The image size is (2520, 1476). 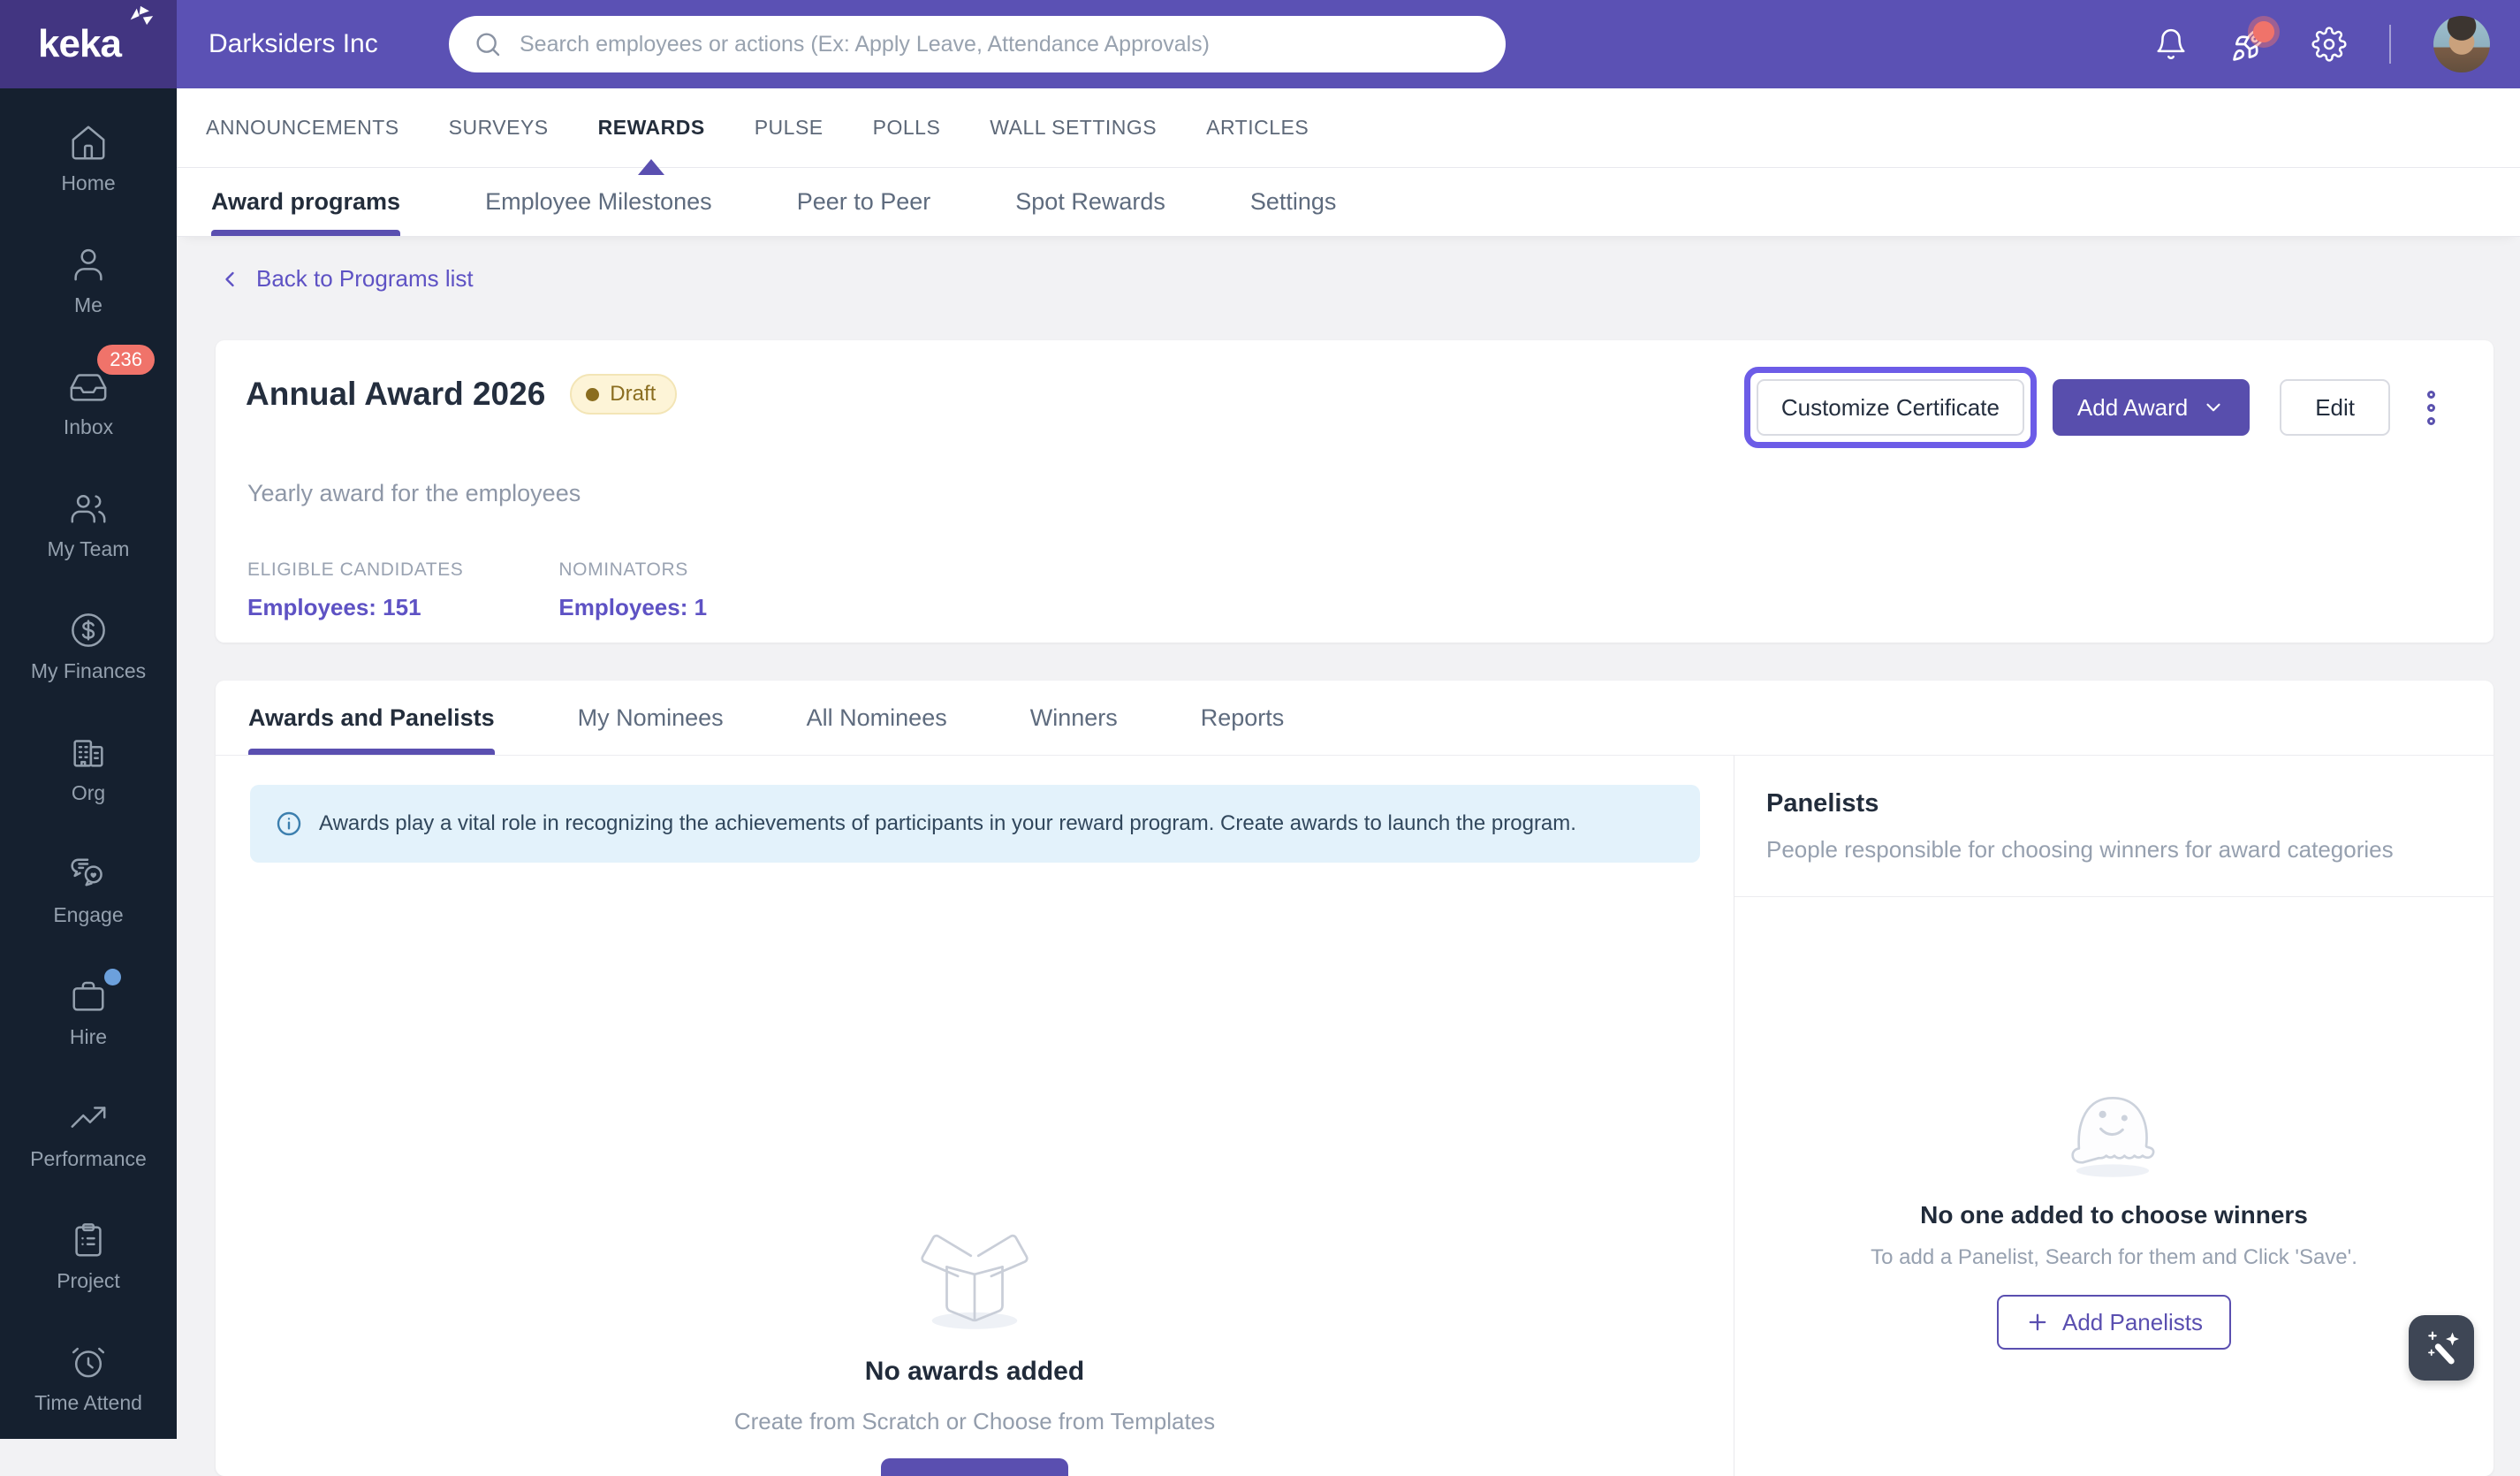 I want to click on search-input, so click(x=1007, y=44).